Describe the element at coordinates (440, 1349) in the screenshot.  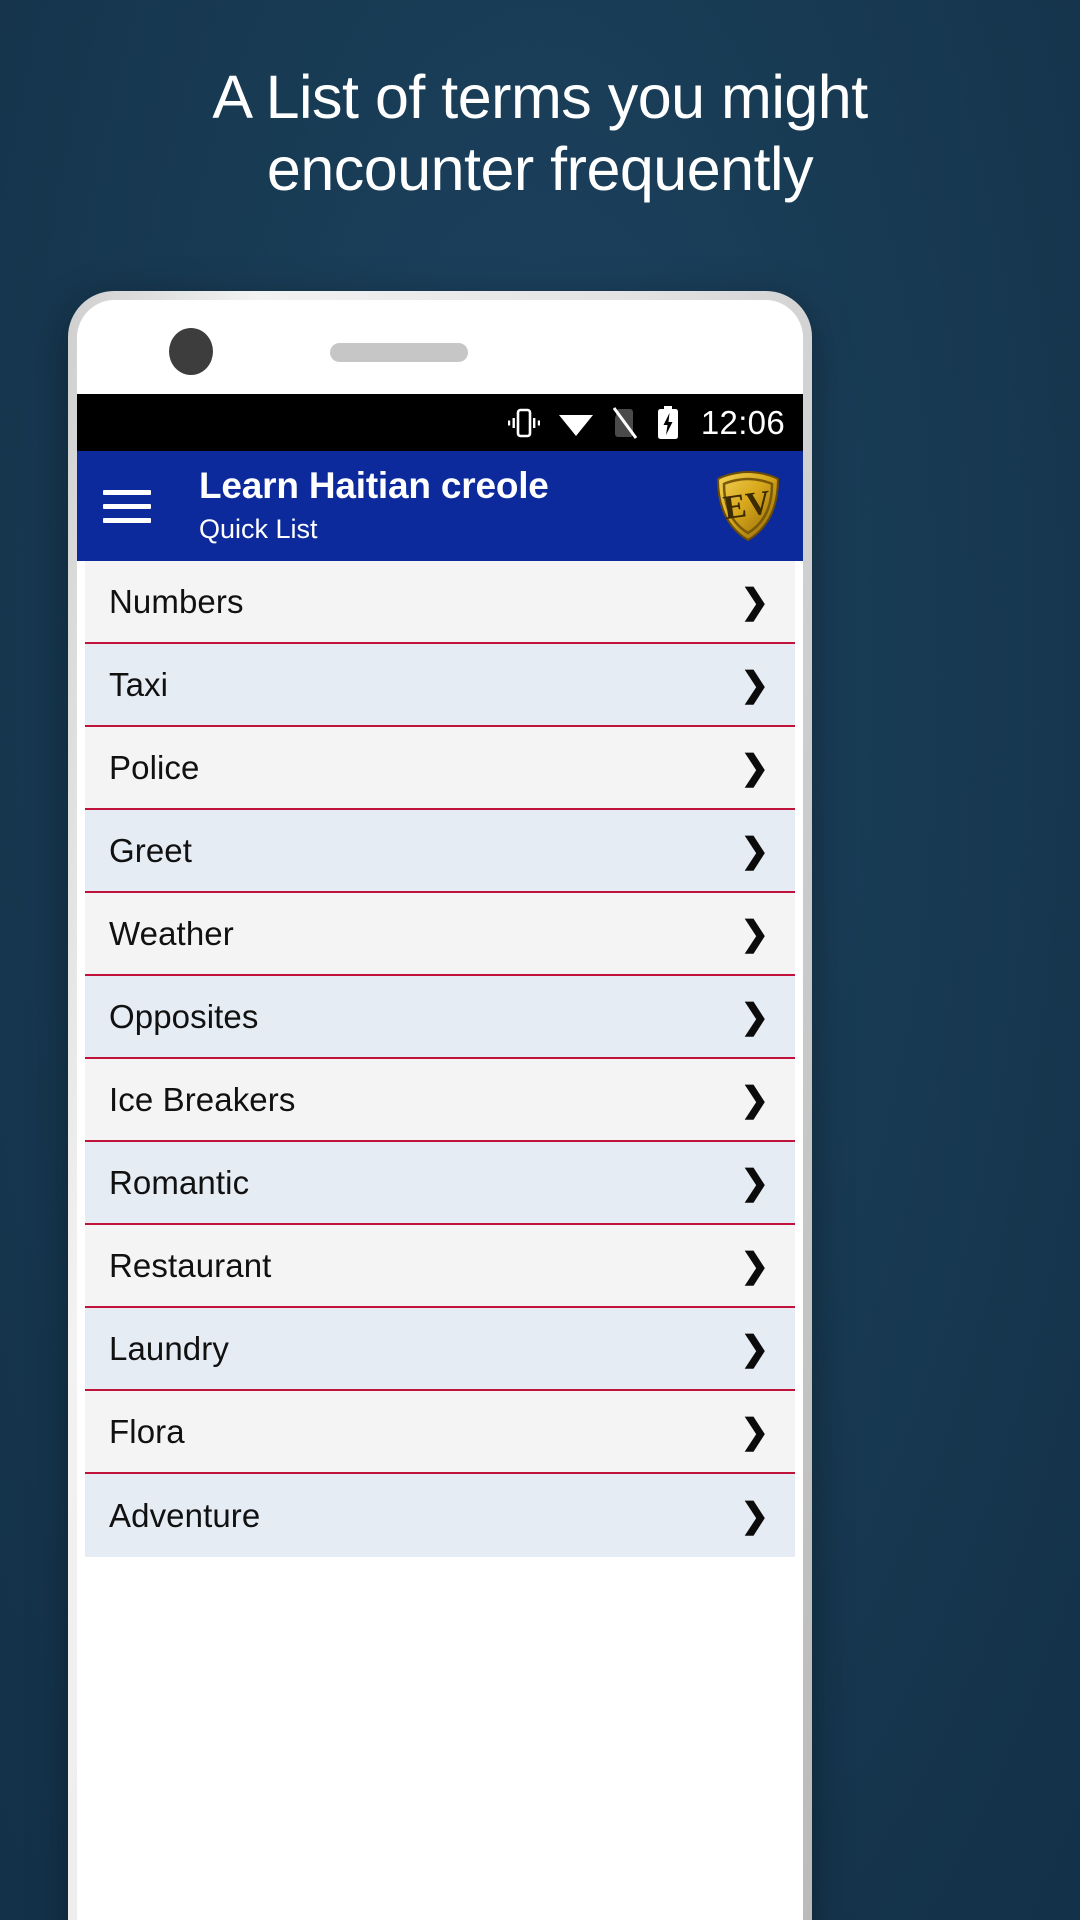
I see `list-item: Laundry ❯` at that location.